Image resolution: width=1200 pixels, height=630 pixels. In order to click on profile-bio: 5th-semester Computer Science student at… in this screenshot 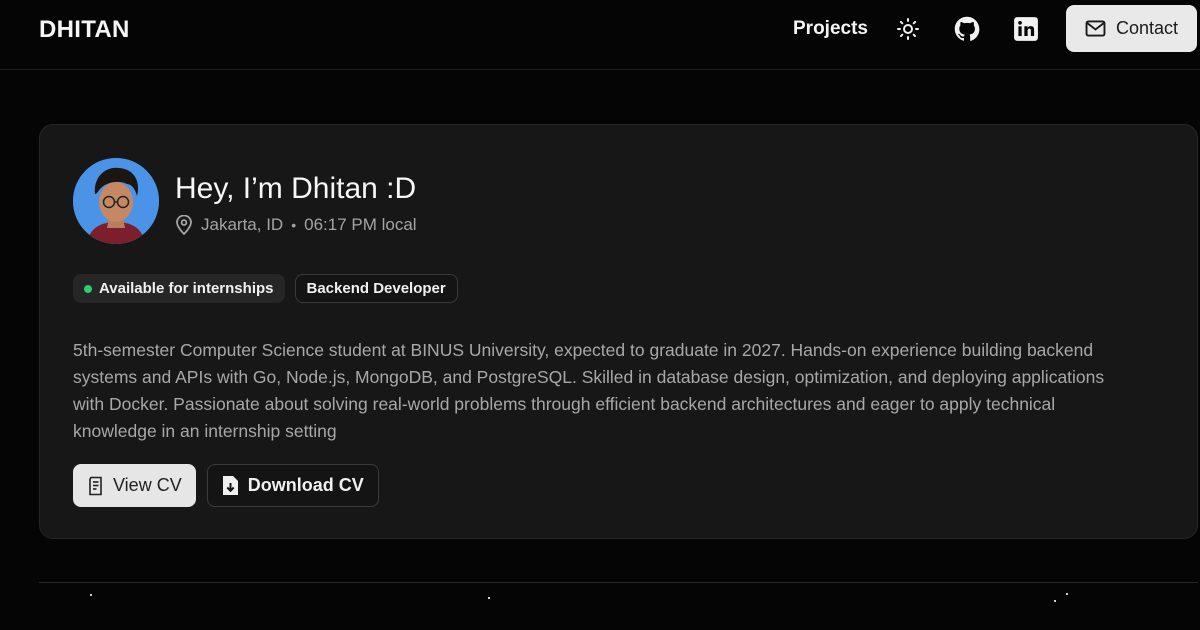, I will do `click(589, 390)`.